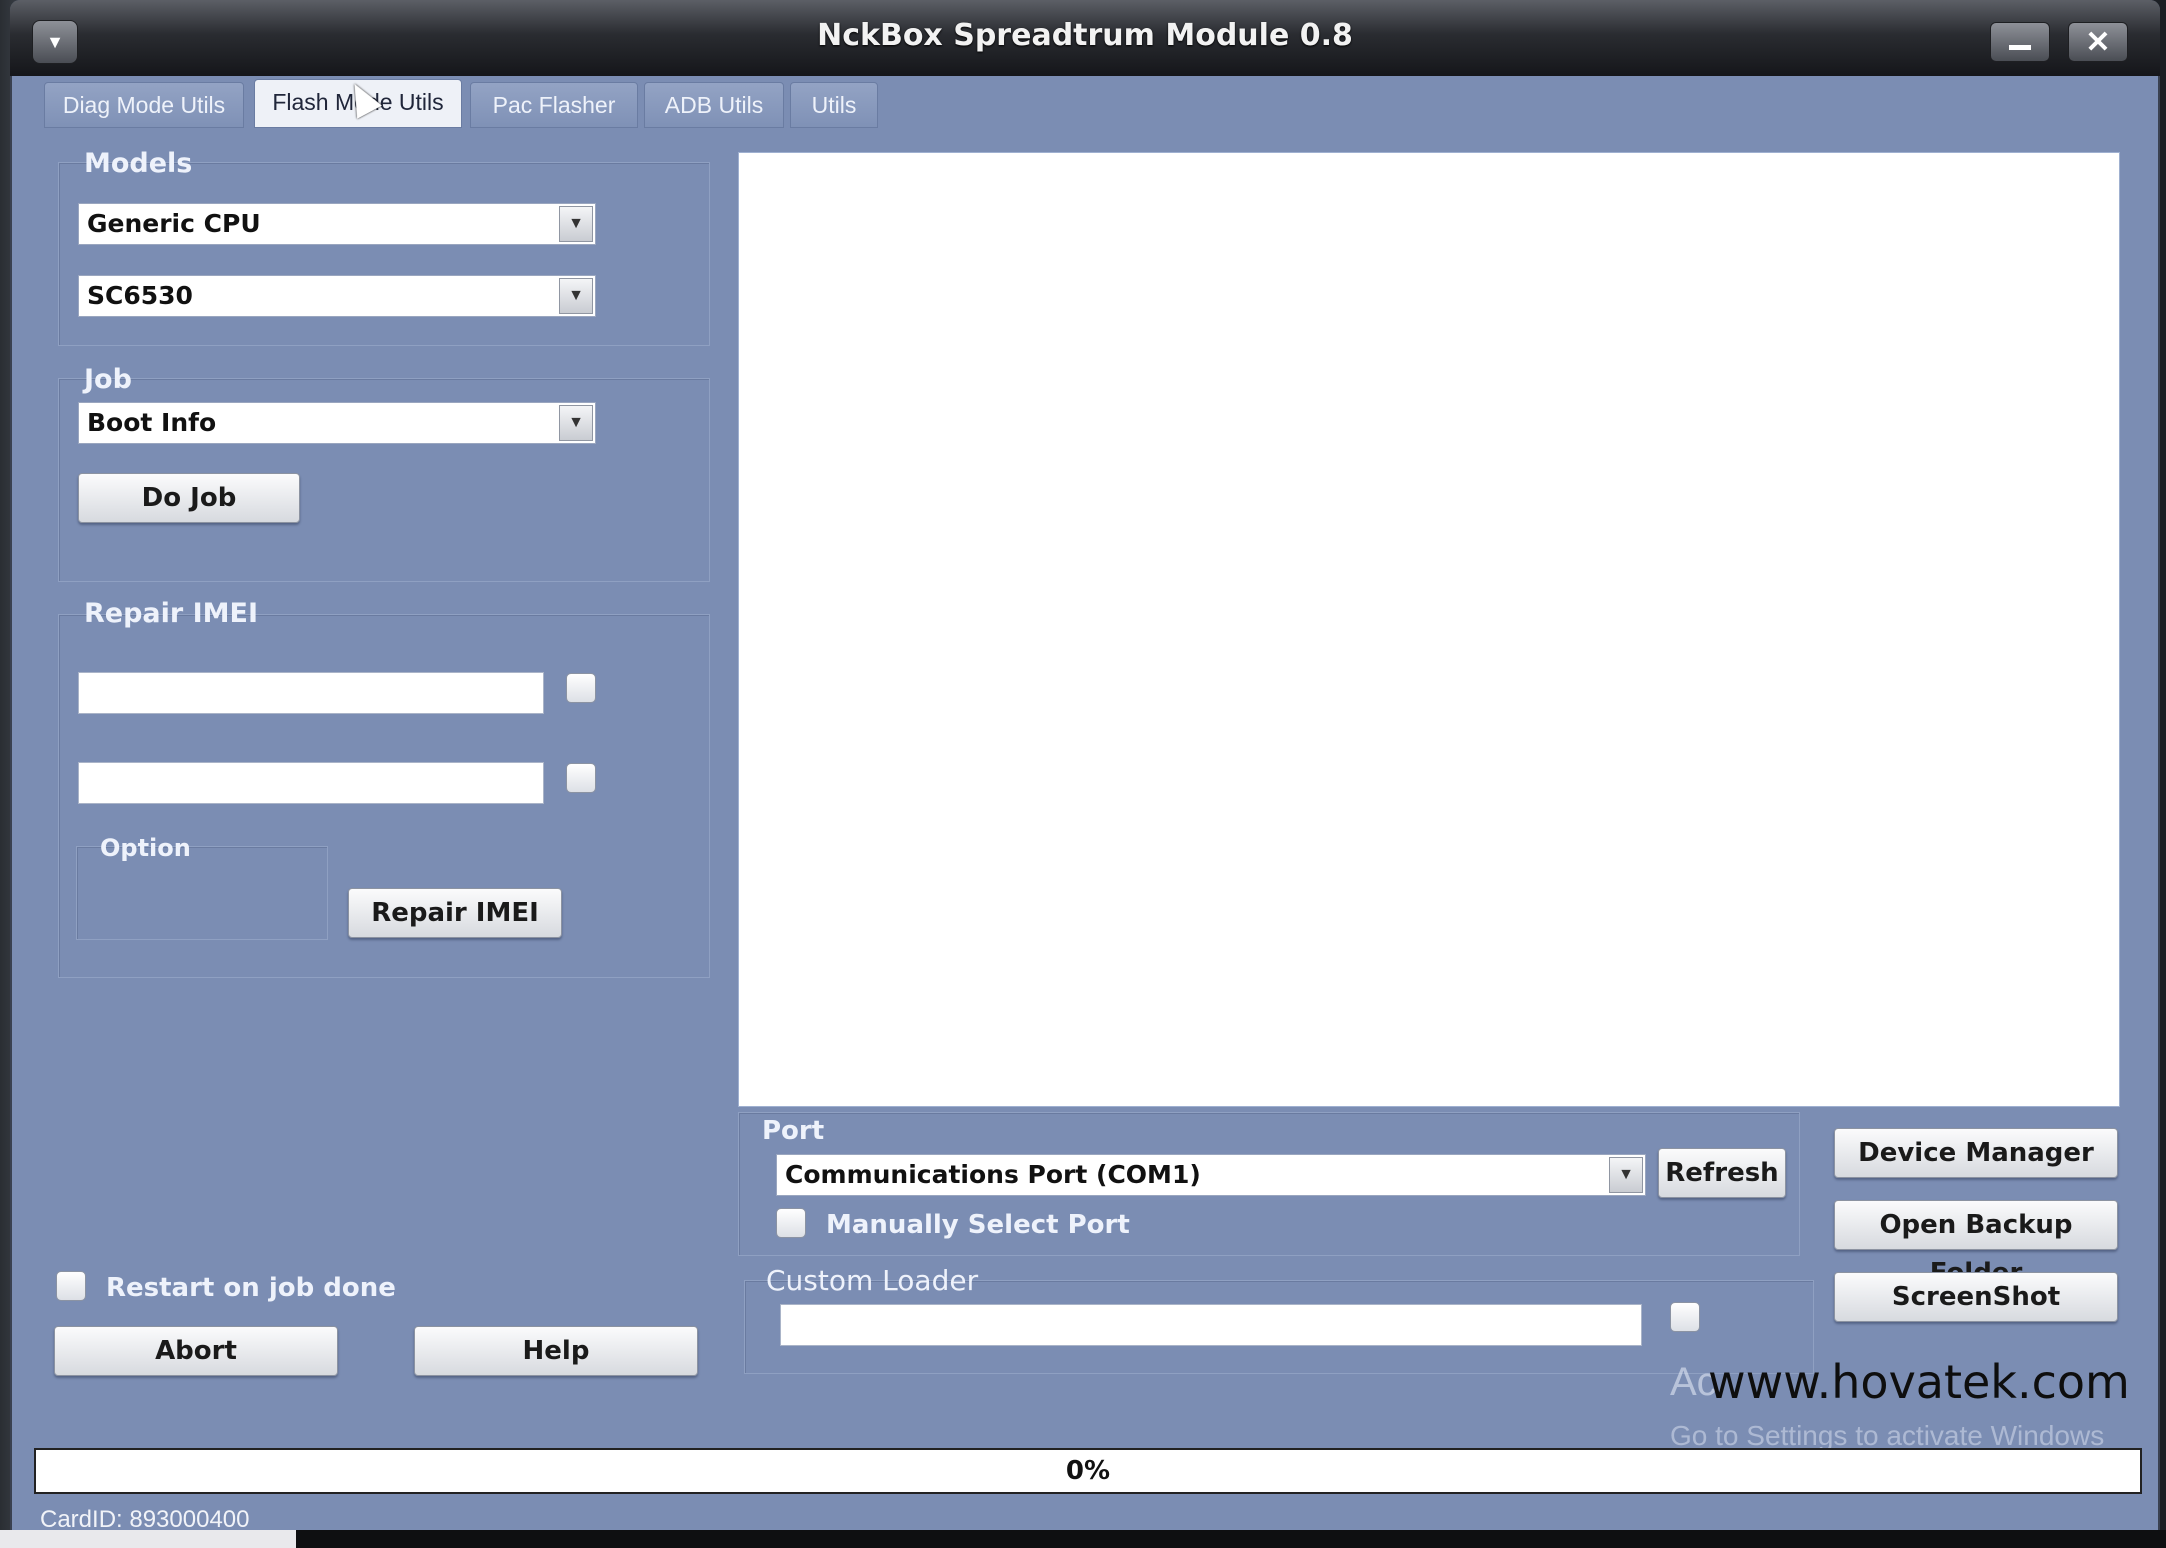  What do you see at coordinates (581, 778) in the screenshot?
I see `imei2-checkbox` at bounding box center [581, 778].